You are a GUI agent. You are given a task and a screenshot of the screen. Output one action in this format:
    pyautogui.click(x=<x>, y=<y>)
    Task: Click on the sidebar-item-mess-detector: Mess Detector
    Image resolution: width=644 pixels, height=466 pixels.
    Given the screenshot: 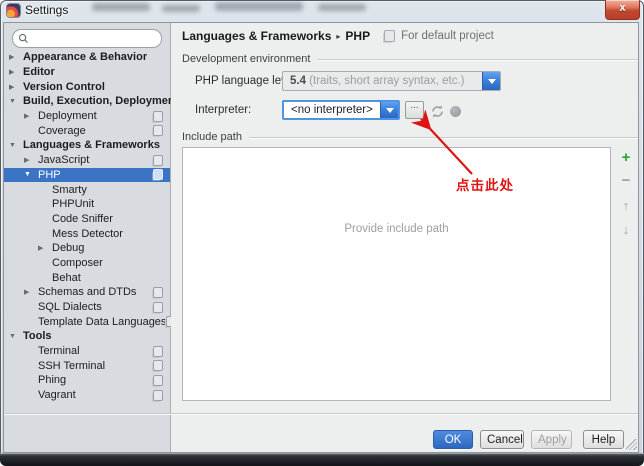 What is the action you would take?
    pyautogui.click(x=87, y=233)
    